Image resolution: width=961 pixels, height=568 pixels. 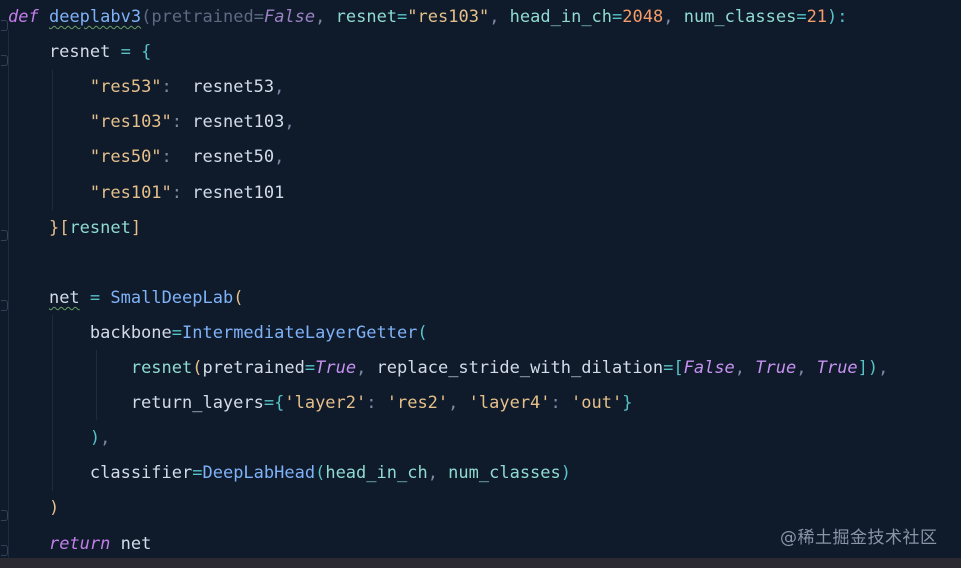 What do you see at coordinates (59, 227) in the screenshot?
I see `code-token: }[` at bounding box center [59, 227].